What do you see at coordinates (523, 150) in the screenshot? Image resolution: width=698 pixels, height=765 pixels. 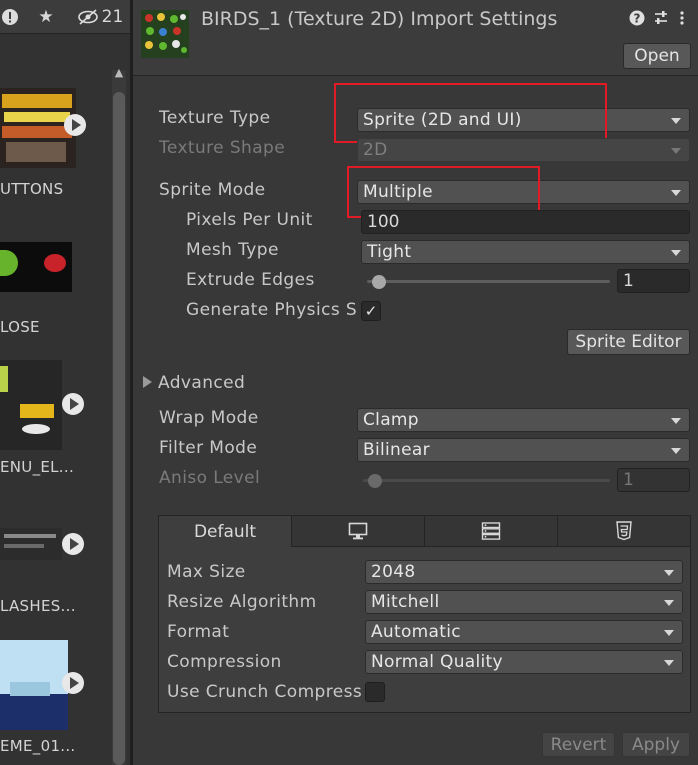 I see `texture-shape-dropdown: 2D` at bounding box center [523, 150].